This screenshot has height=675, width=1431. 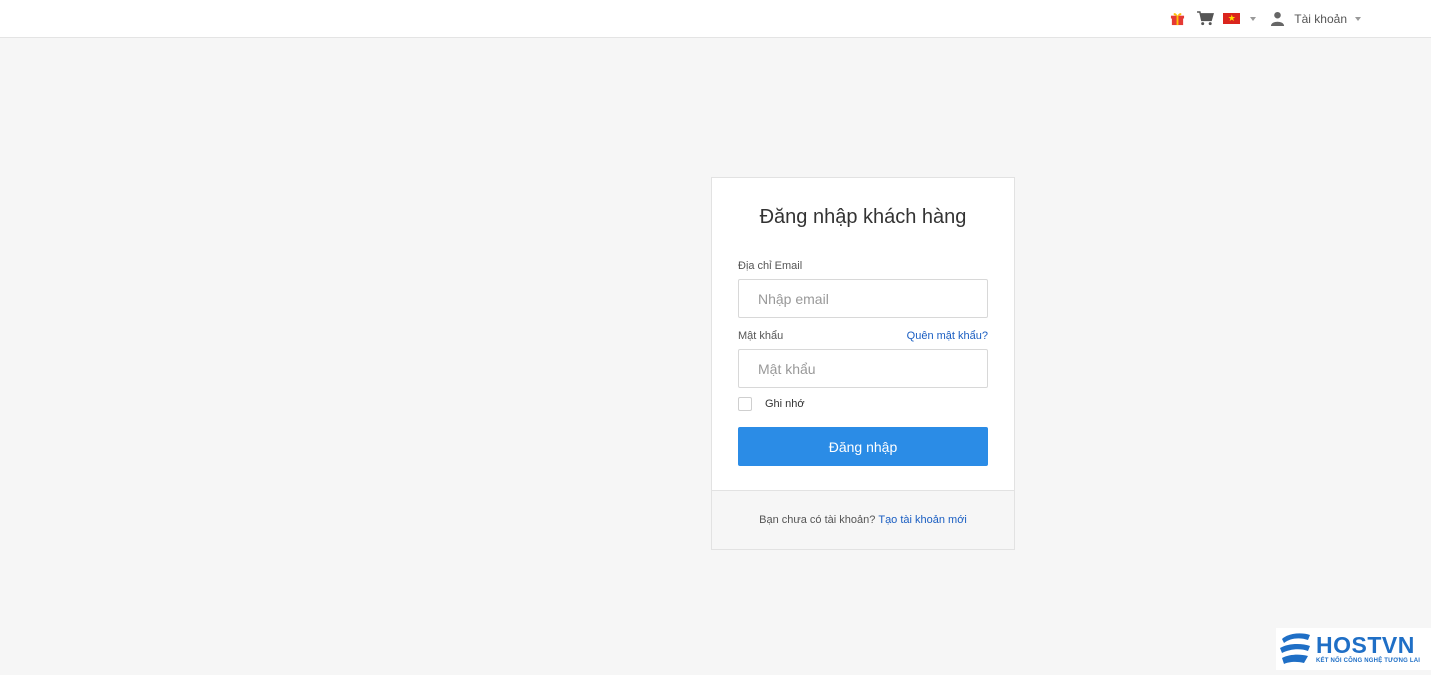 What do you see at coordinates (1368, 661) in the screenshot?
I see `brand-tagline: KẾT NỐI CÔNG NGHỆ TƯƠNG LAI` at bounding box center [1368, 661].